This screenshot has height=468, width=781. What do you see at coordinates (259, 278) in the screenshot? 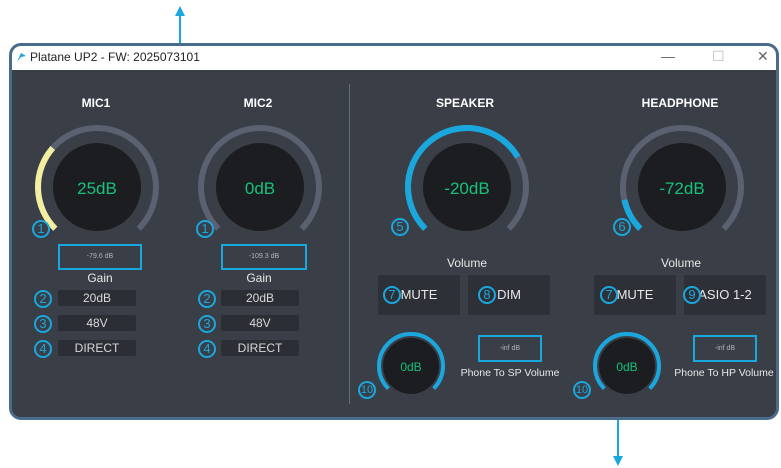
I see `mic2-gain-label: Gain` at bounding box center [259, 278].